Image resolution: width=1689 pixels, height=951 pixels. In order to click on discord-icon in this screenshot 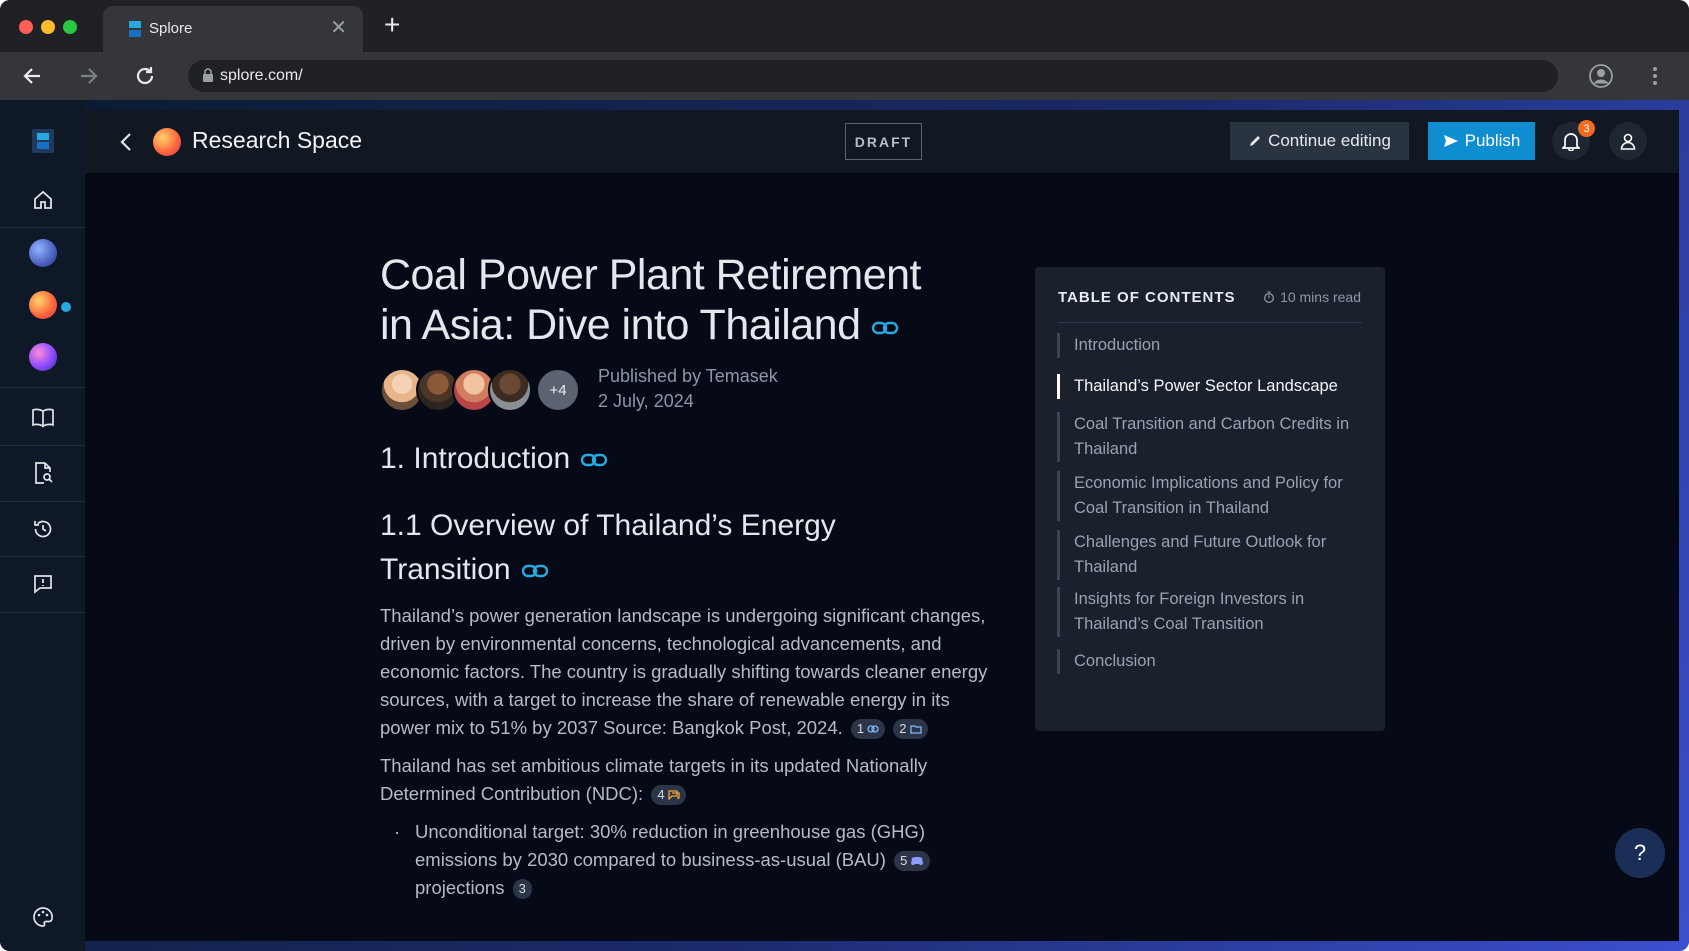, I will do `click(917, 861)`.